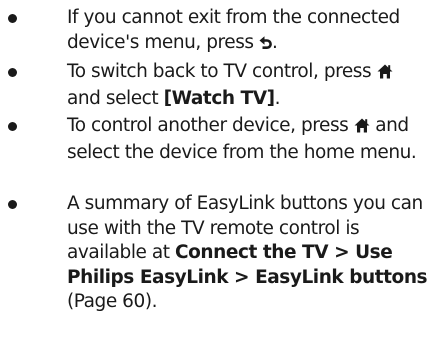 The width and height of the screenshot is (434, 342). What do you see at coordinates (219, 98) in the screenshot?
I see `watch-tv-label: [Watch TV]` at bounding box center [219, 98].